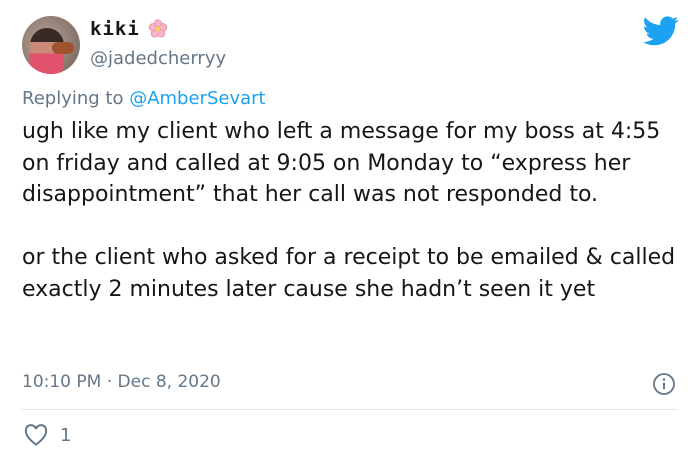 The image size is (700, 463). What do you see at coordinates (76, 98) in the screenshot?
I see `replying-prefix: Replying to` at bounding box center [76, 98].